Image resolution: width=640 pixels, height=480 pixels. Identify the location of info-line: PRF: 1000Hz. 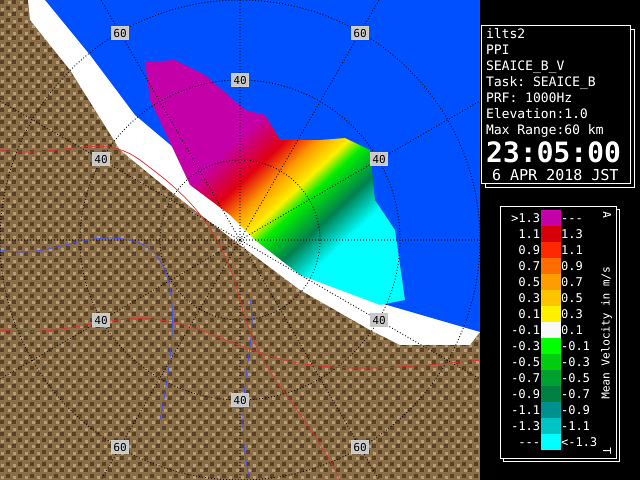
(530, 99).